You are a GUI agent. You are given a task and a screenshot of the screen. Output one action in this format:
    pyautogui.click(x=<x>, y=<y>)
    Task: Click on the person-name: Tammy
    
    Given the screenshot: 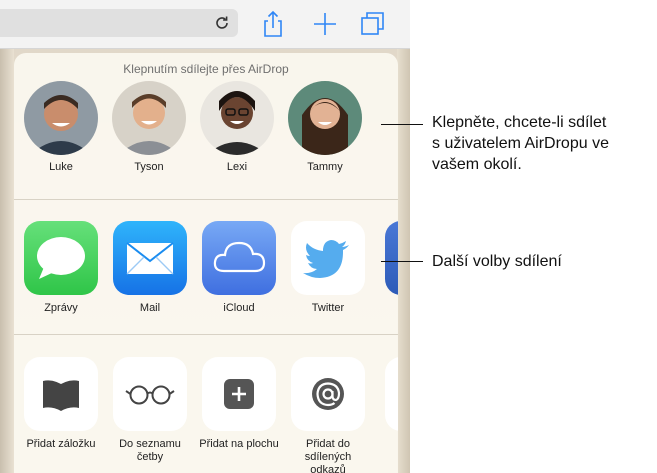 What is the action you would take?
    pyautogui.click(x=325, y=167)
    